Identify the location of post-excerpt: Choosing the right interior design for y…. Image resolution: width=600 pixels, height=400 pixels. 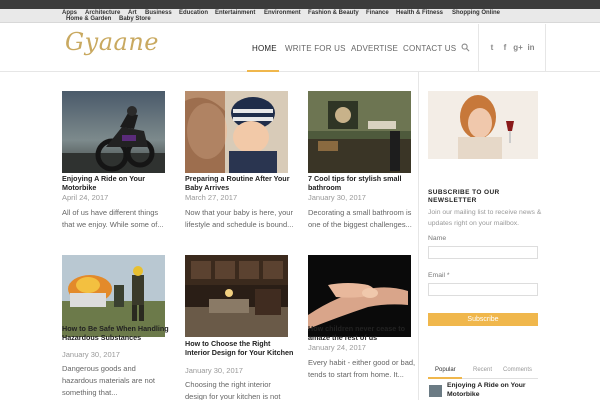
(233, 390).